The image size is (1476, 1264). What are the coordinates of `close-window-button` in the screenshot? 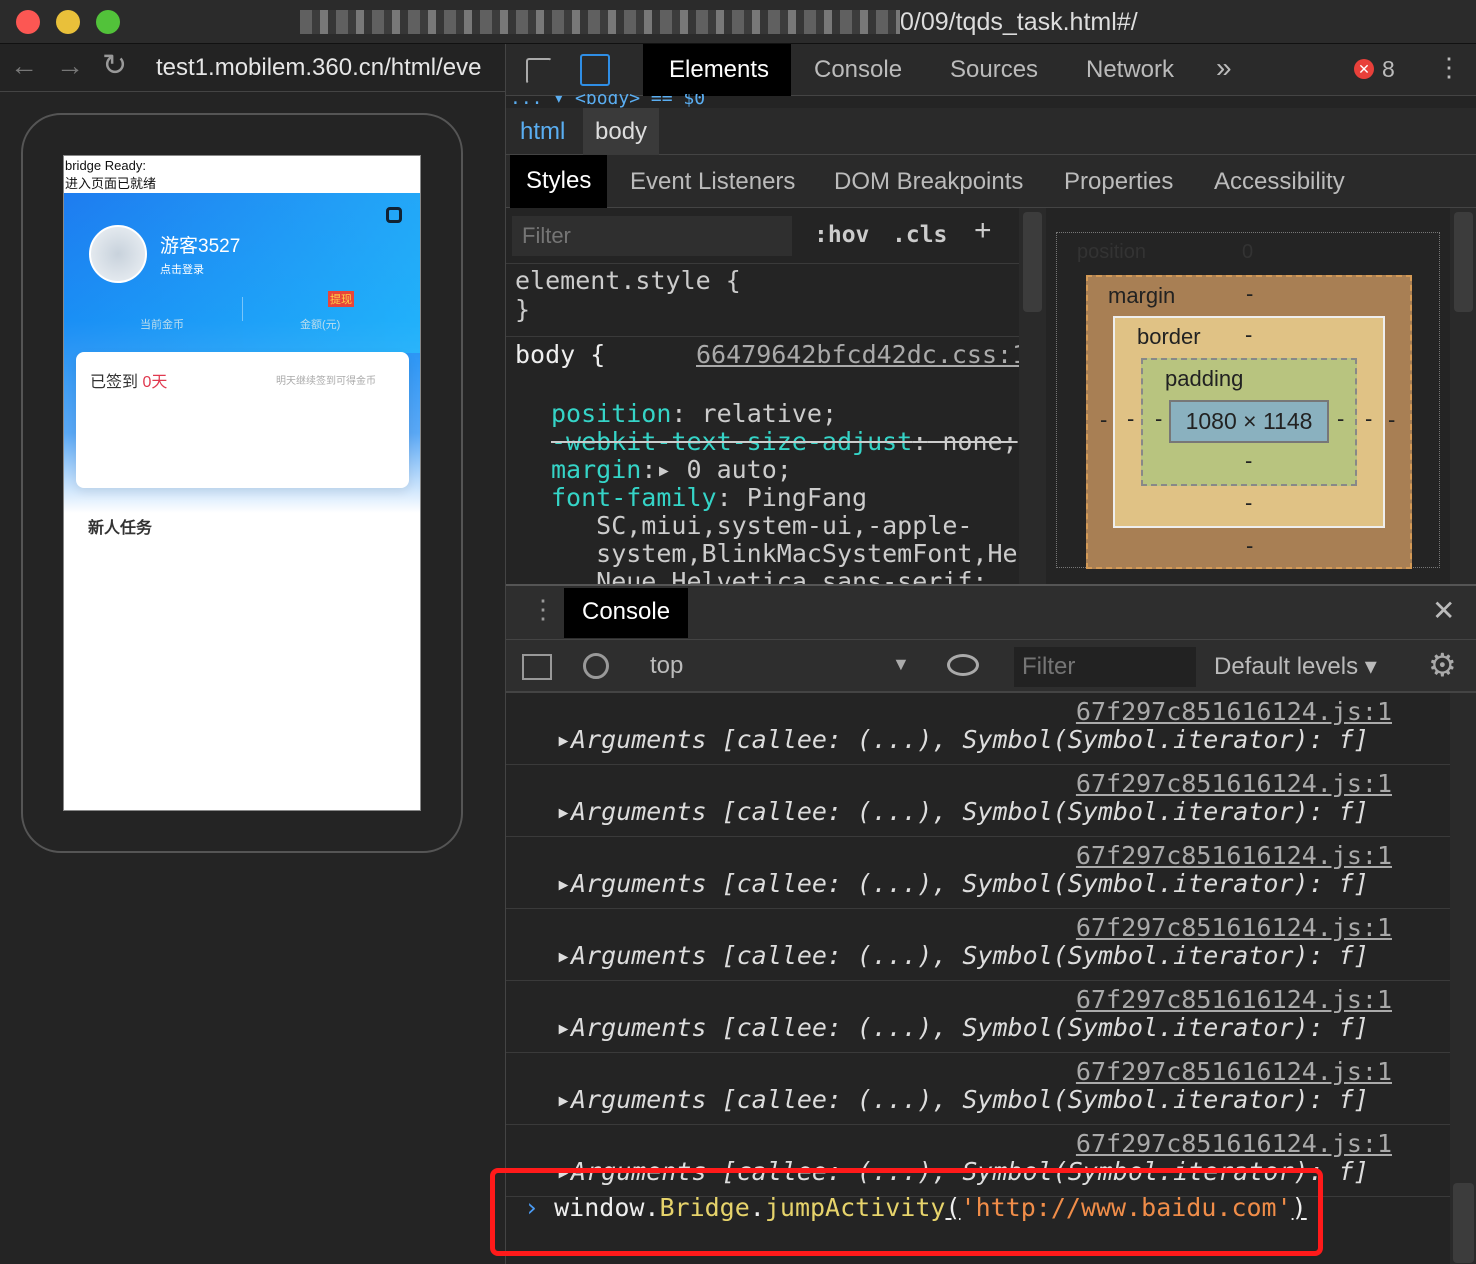 It's located at (28, 22).